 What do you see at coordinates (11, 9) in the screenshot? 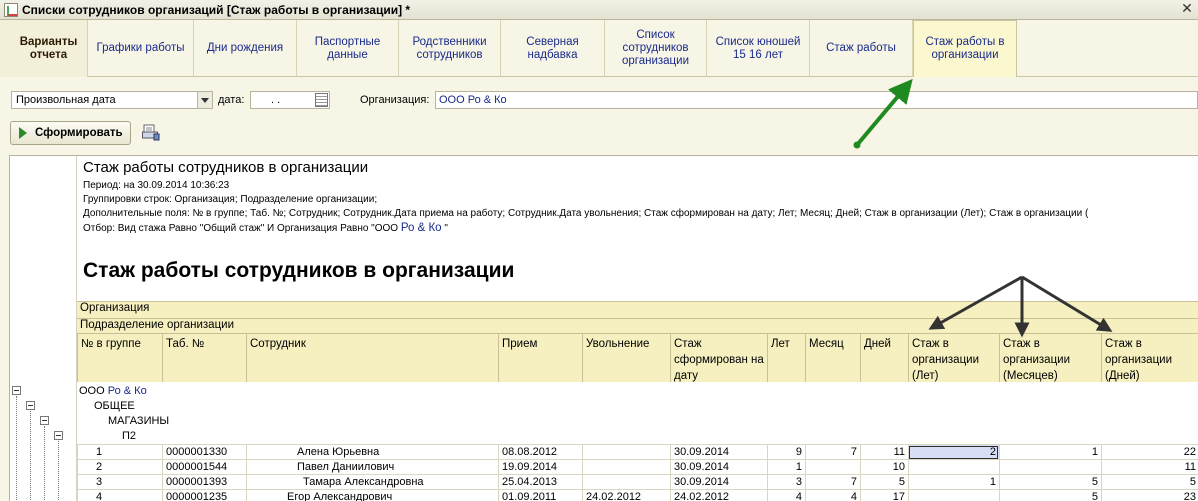
I see `app-icon` at bounding box center [11, 9].